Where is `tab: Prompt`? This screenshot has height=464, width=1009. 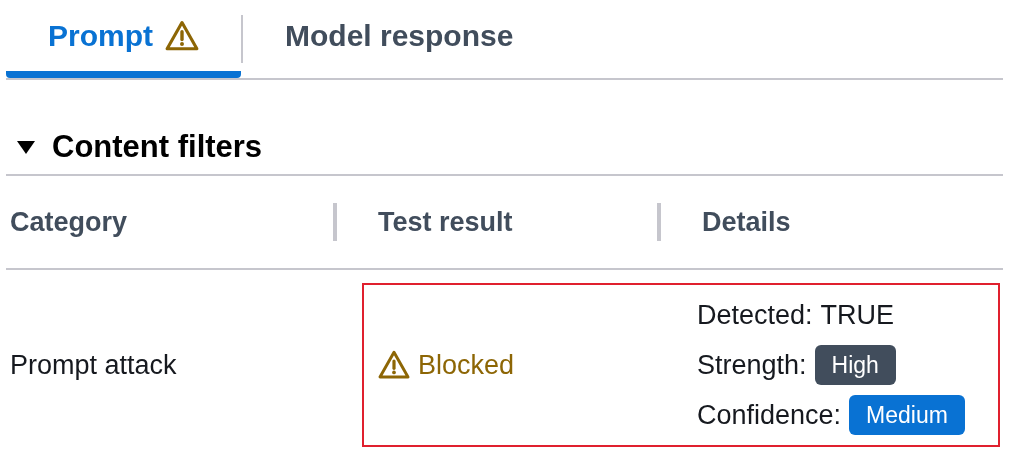 tab: Prompt is located at coordinates (123, 39).